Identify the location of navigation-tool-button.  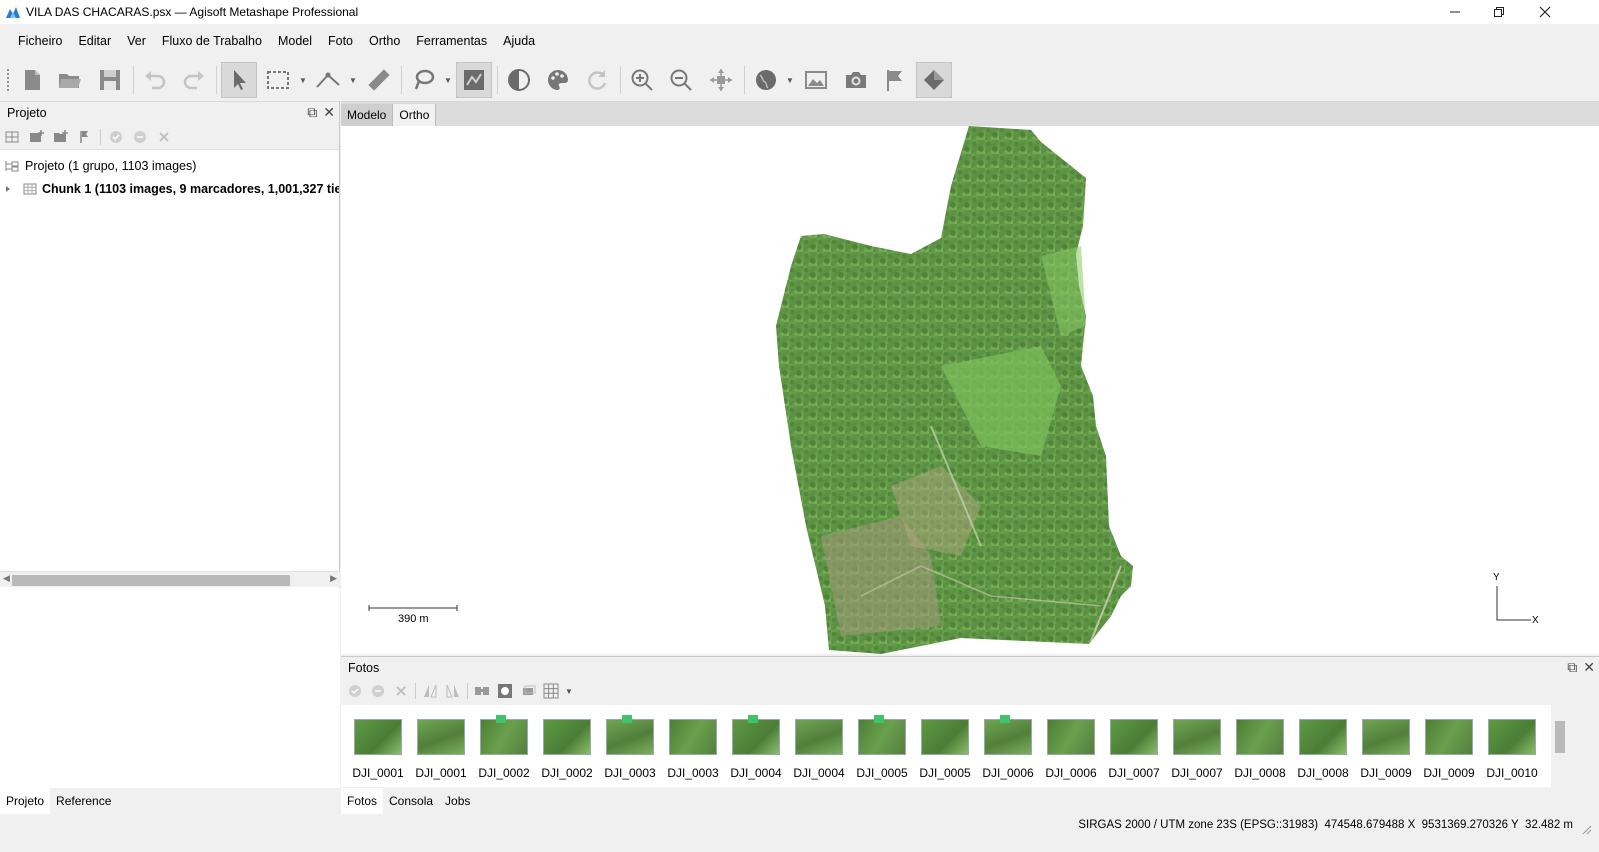
(239, 80).